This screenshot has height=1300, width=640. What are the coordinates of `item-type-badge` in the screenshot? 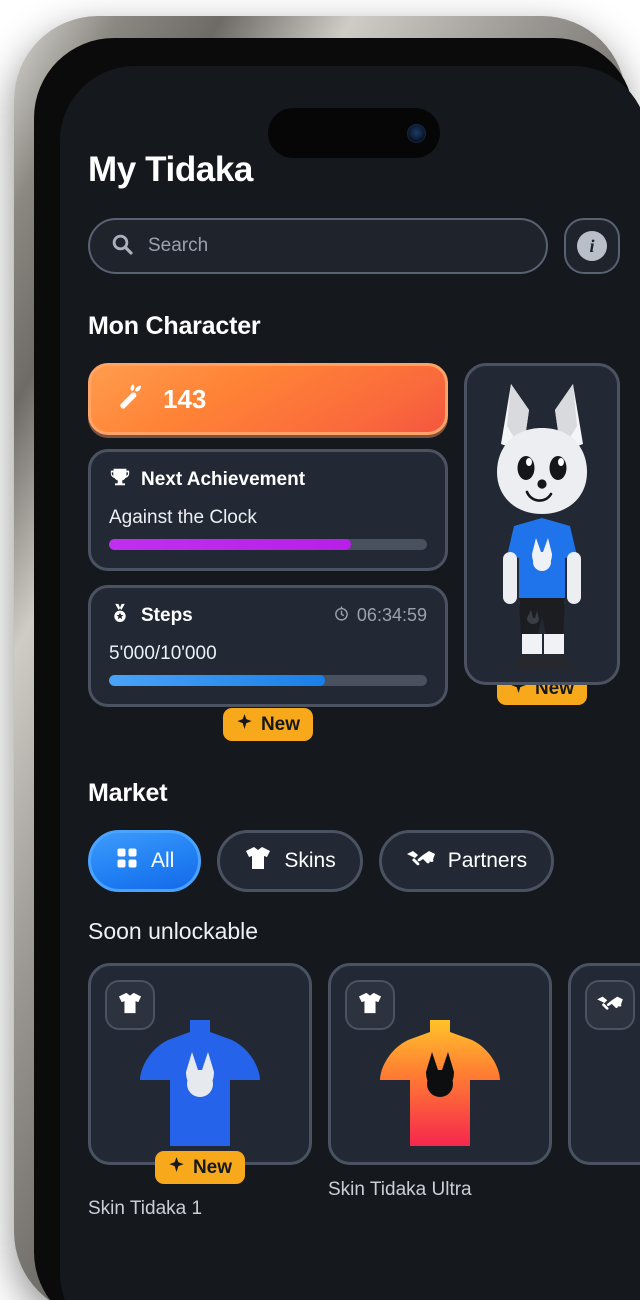 It's located at (610, 1005).